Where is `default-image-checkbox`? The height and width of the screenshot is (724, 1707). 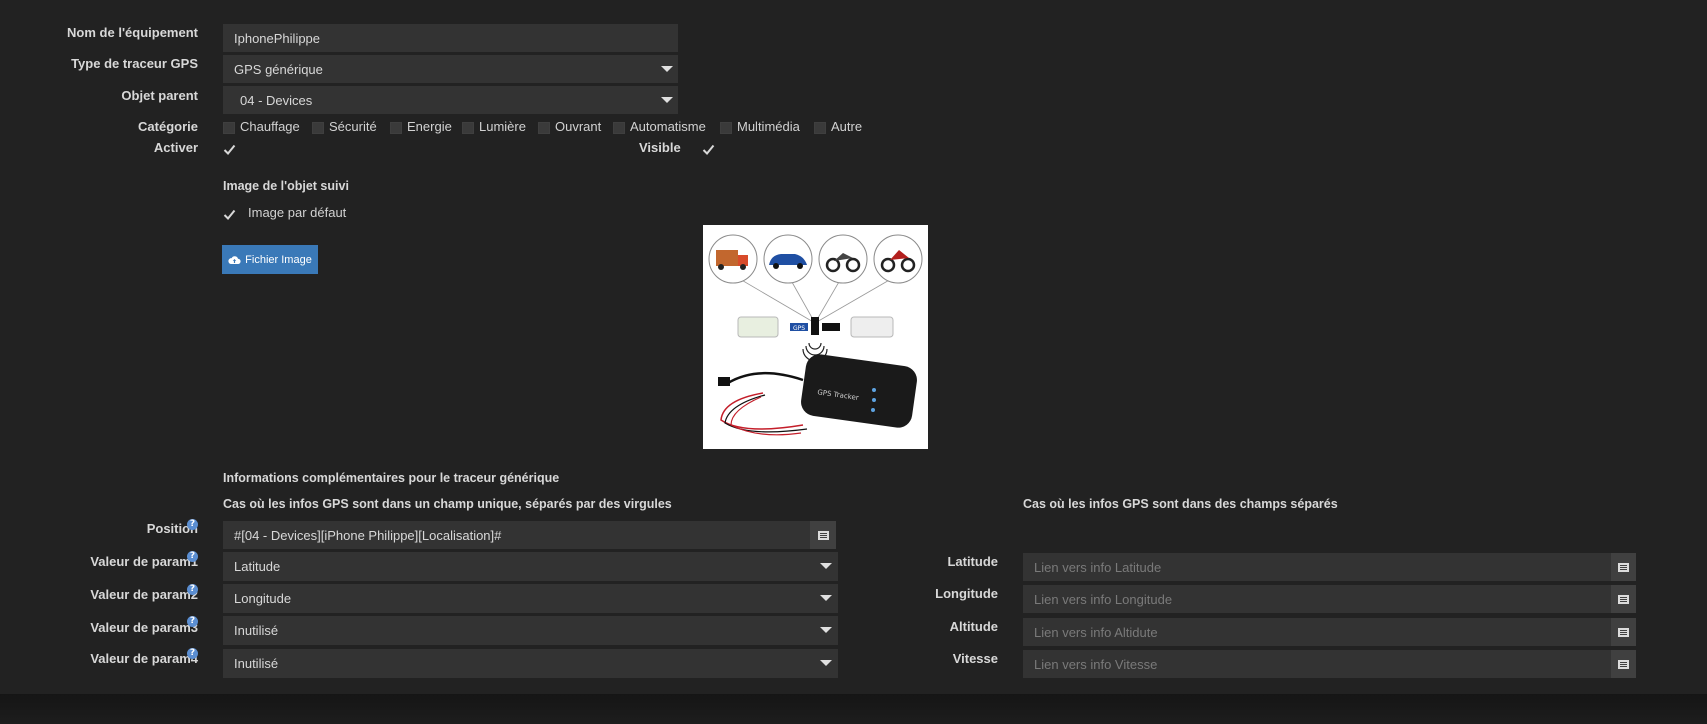
default-image-checkbox is located at coordinates (229, 214).